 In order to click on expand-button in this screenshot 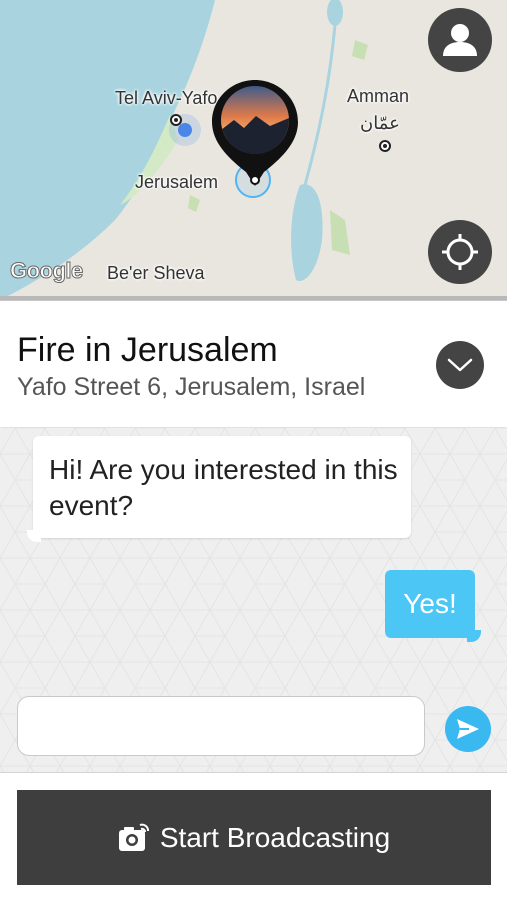, I will do `click(460, 365)`.